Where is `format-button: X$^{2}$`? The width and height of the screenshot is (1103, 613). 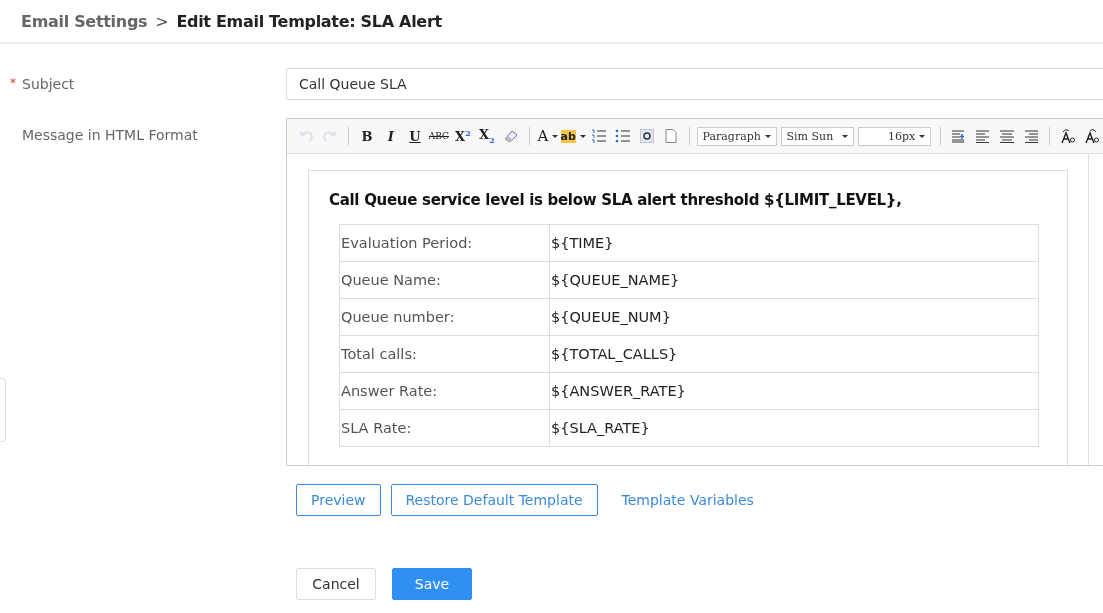 format-button: X$^{2}$ is located at coordinates (462, 136).